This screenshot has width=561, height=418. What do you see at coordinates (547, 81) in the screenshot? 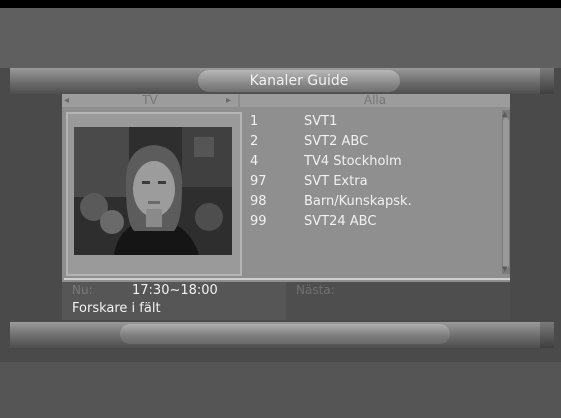
I see `header-rail-end` at bounding box center [547, 81].